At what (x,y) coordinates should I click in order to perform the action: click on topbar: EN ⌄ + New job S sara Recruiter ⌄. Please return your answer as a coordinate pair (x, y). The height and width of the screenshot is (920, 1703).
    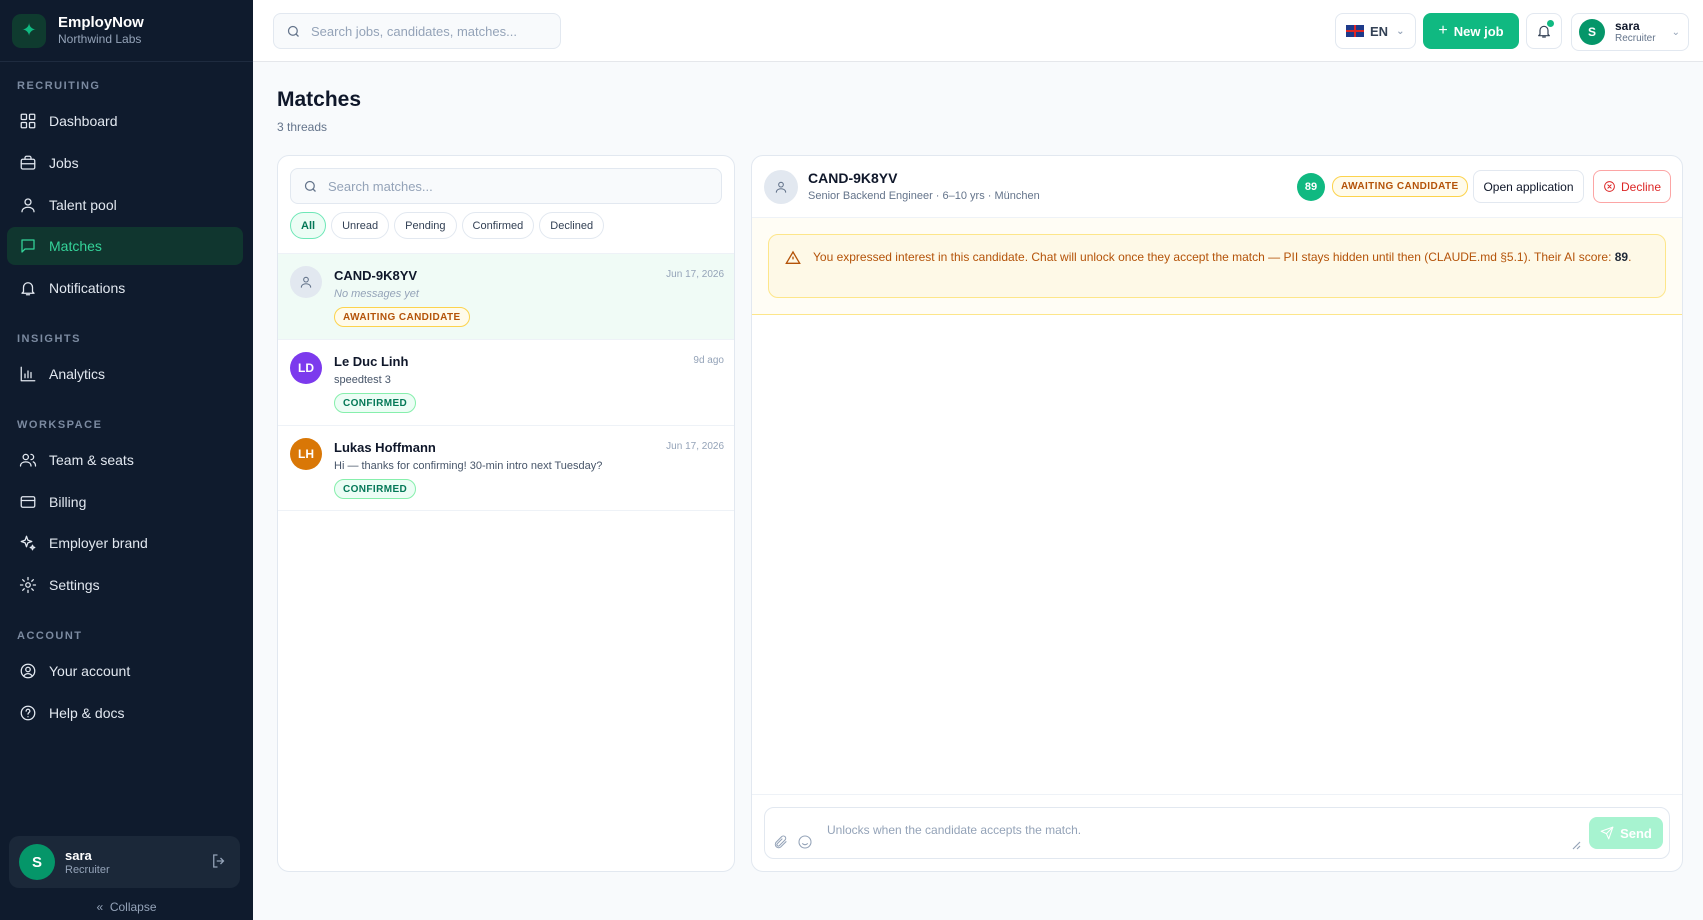
    Looking at the image, I should click on (978, 31).